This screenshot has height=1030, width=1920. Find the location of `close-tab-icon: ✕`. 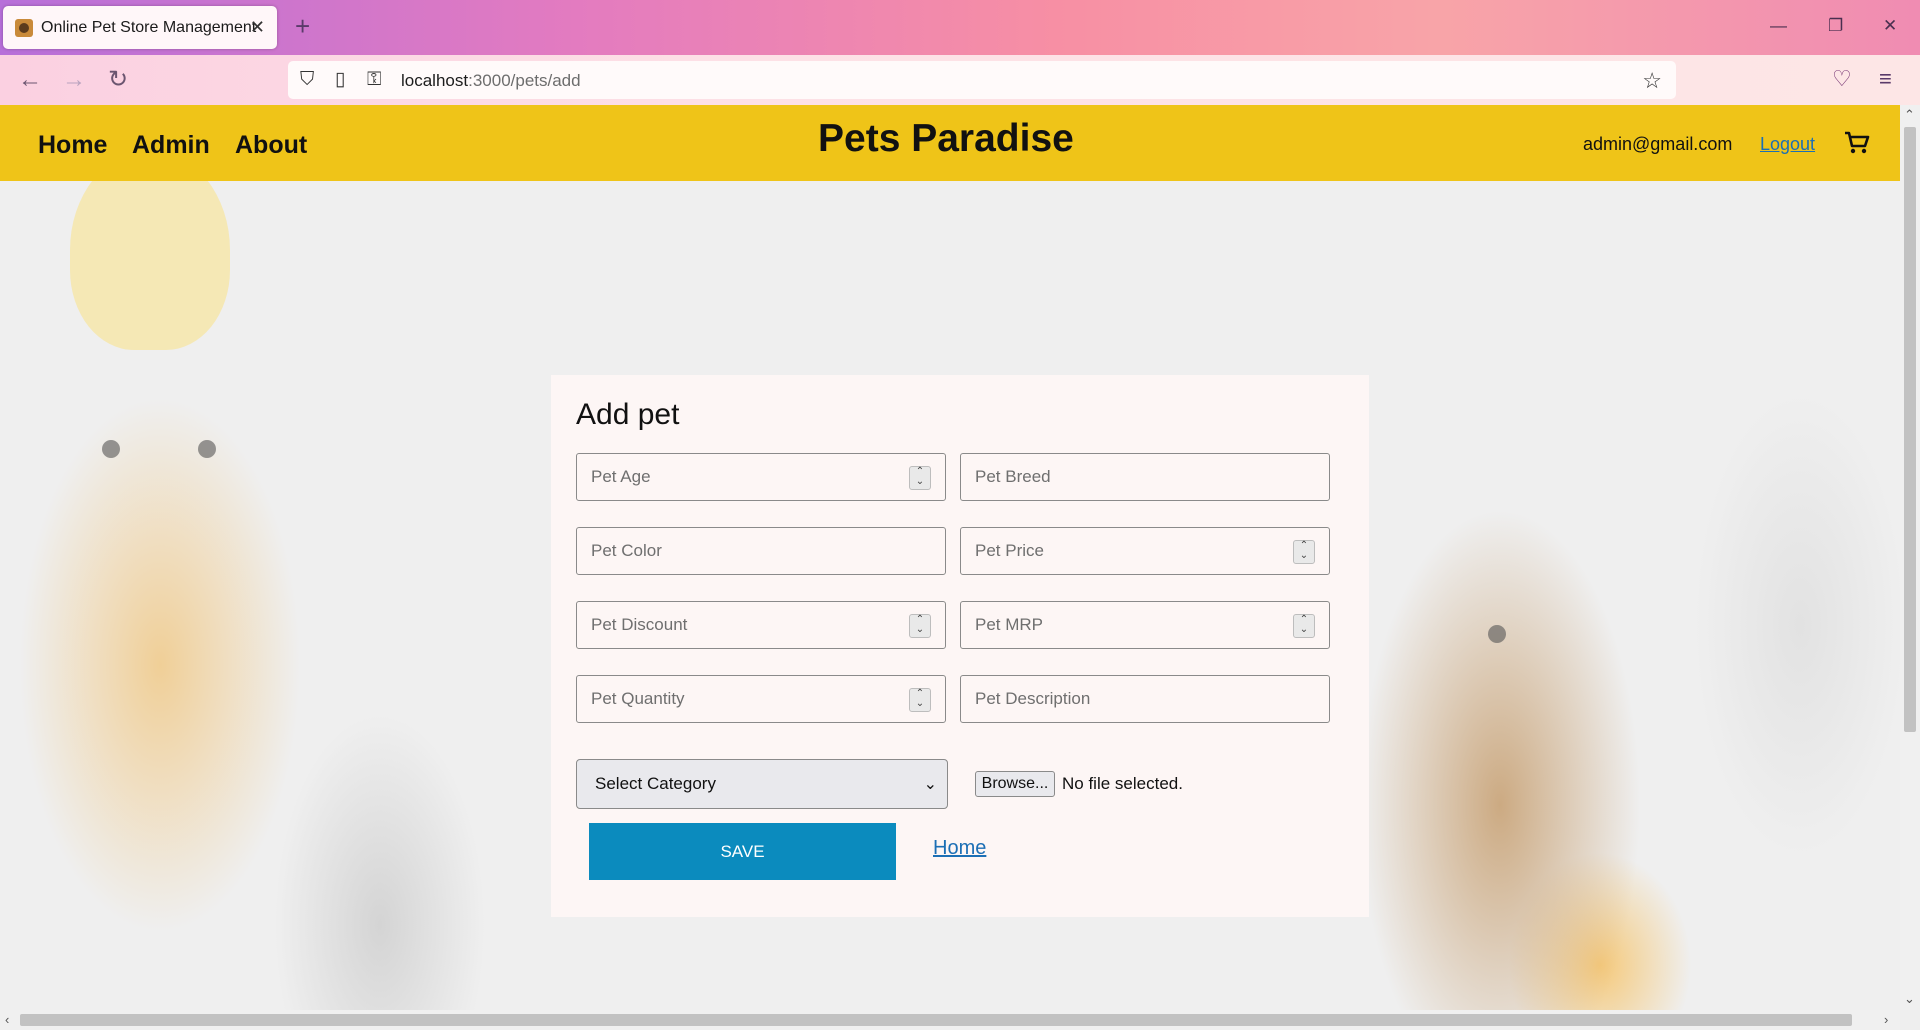

close-tab-icon: ✕ is located at coordinates (257, 27).